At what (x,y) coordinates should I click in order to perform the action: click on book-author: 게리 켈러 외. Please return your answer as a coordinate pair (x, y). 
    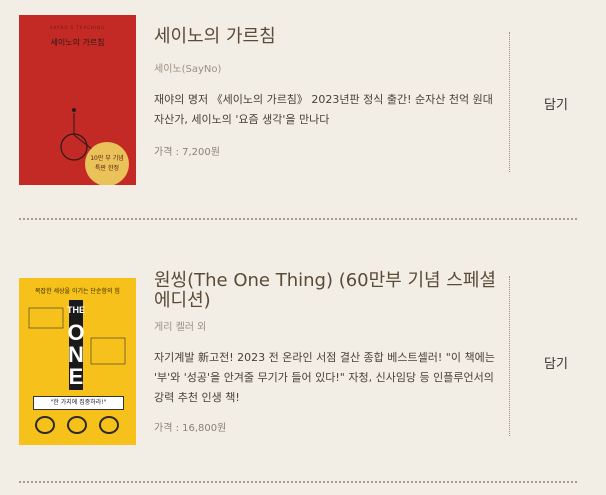
    Looking at the image, I should click on (180, 327).